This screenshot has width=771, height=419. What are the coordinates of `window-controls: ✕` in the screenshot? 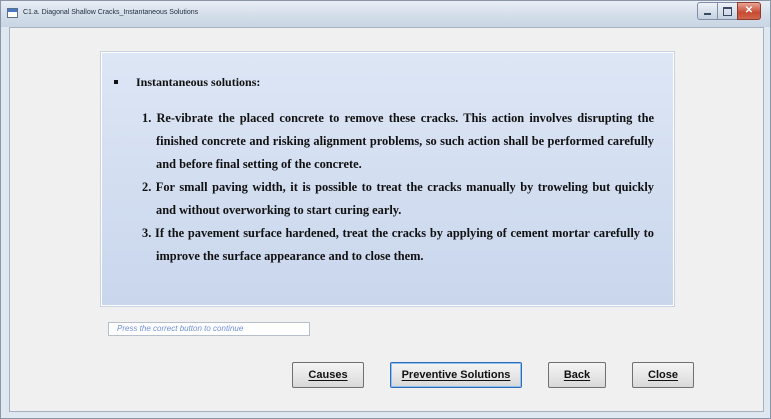 It's located at (729, 11).